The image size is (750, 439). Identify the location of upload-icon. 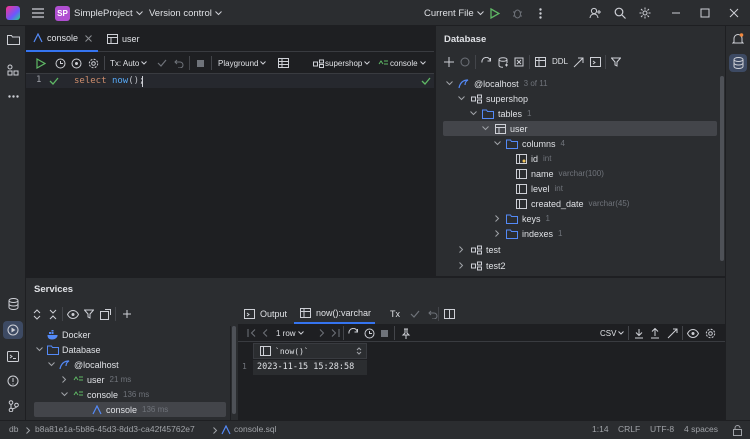
(655, 333).